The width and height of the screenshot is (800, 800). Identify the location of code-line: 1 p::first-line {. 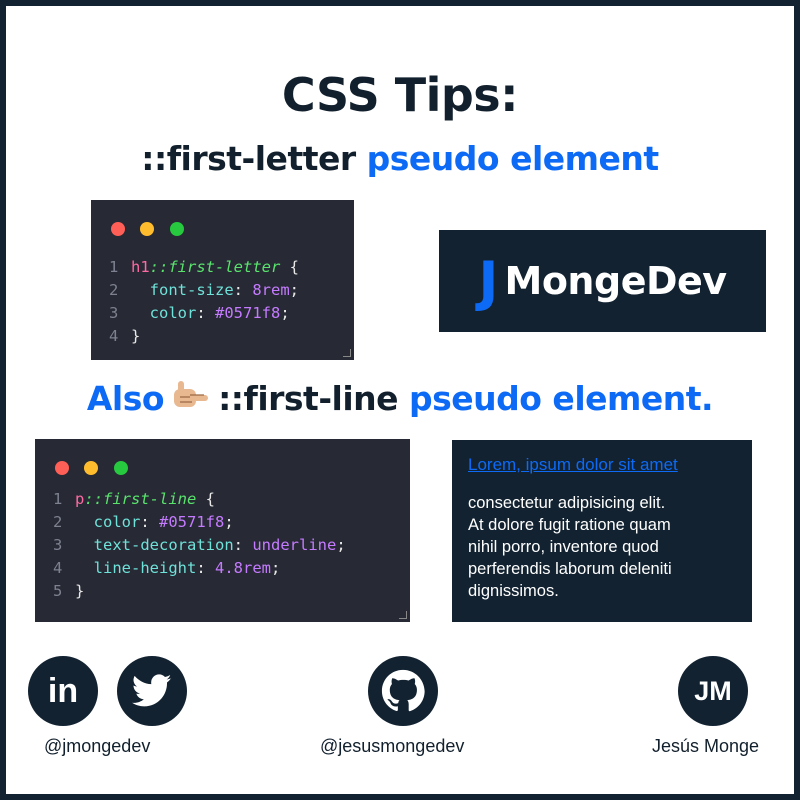
(134, 499).